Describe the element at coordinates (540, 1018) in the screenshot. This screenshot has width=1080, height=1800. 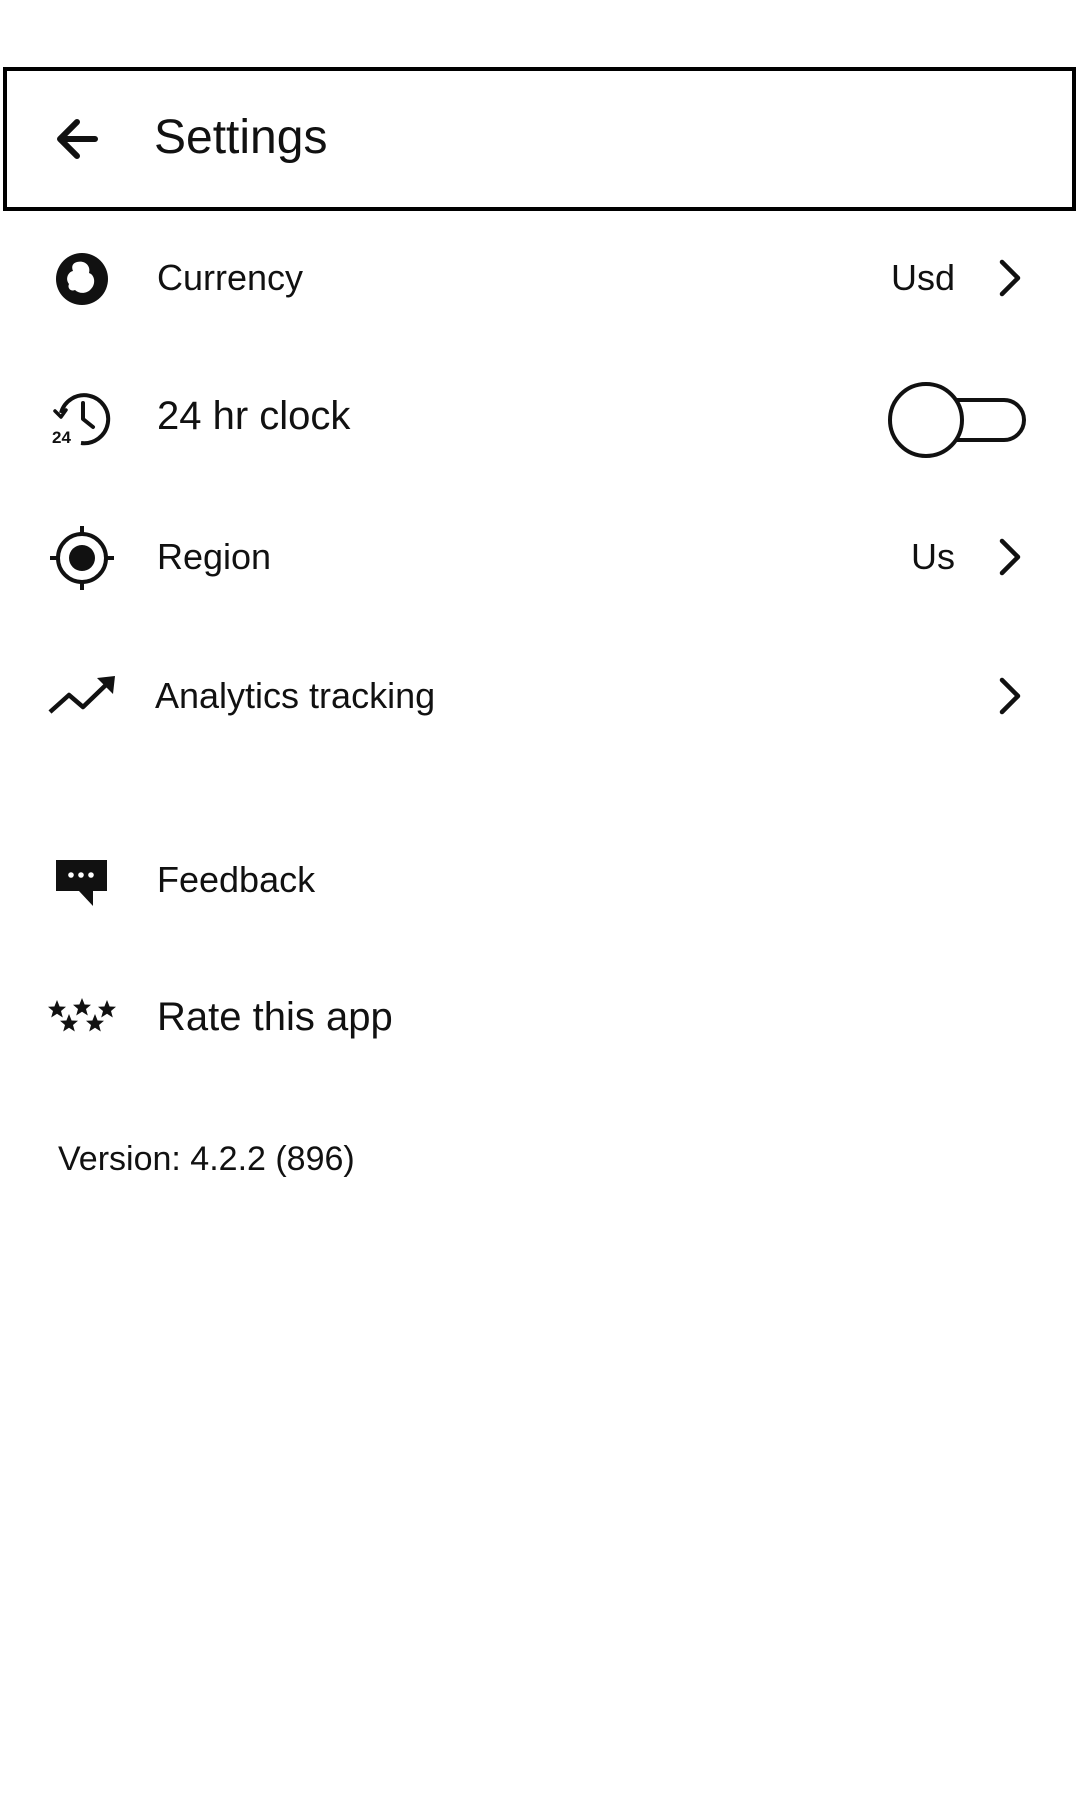
I see `settings-row-rate: Rate this app` at that location.